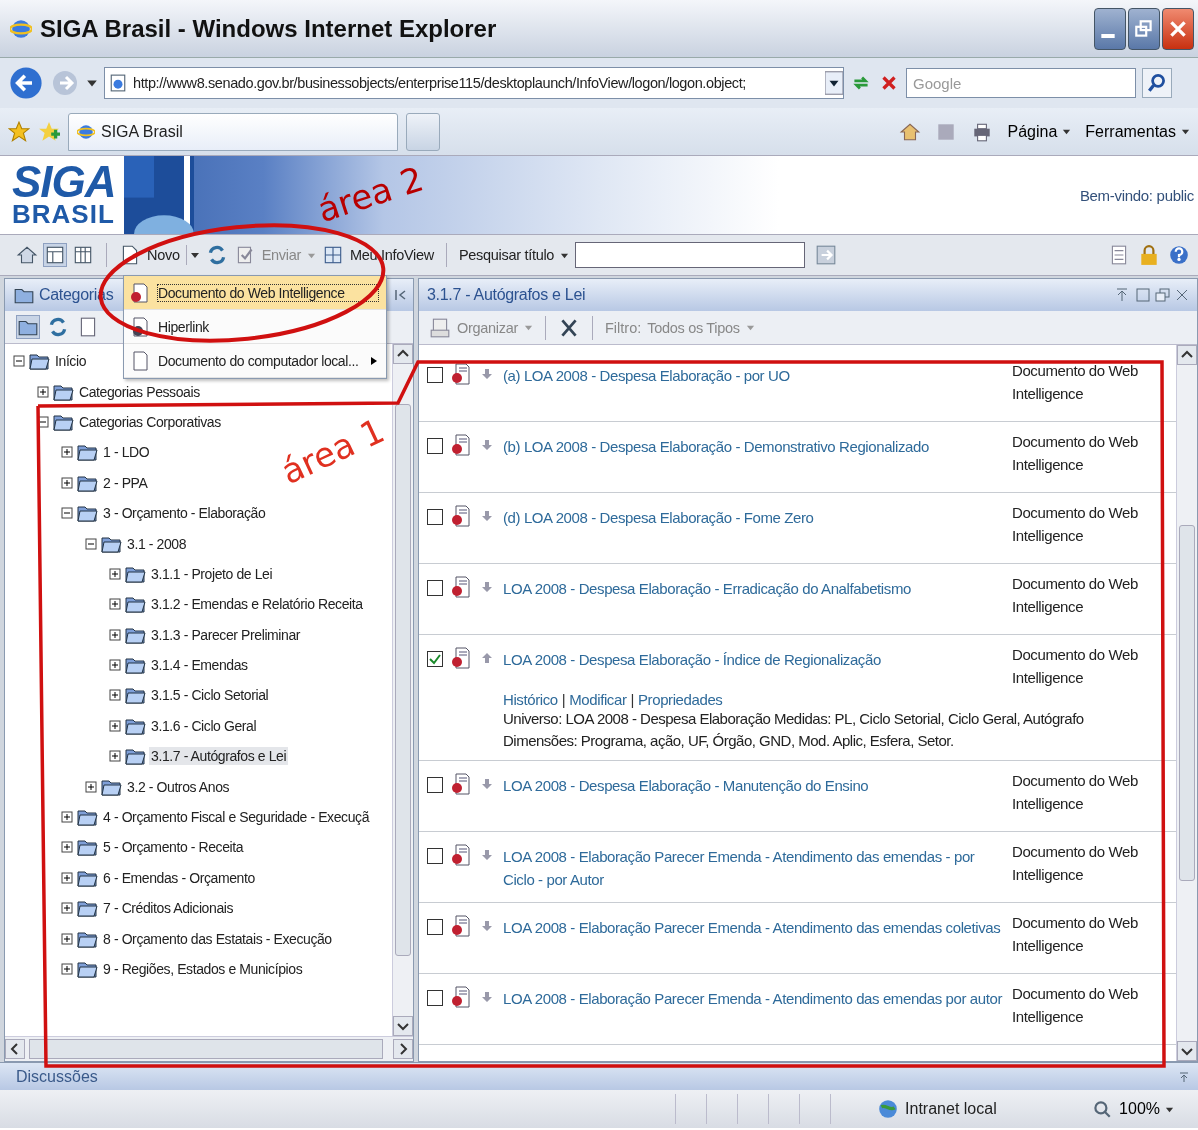 This screenshot has height=1130, width=1198. Describe the element at coordinates (168, 908) in the screenshot. I see `tree-item: 7 - Créditos Adicionais` at that location.